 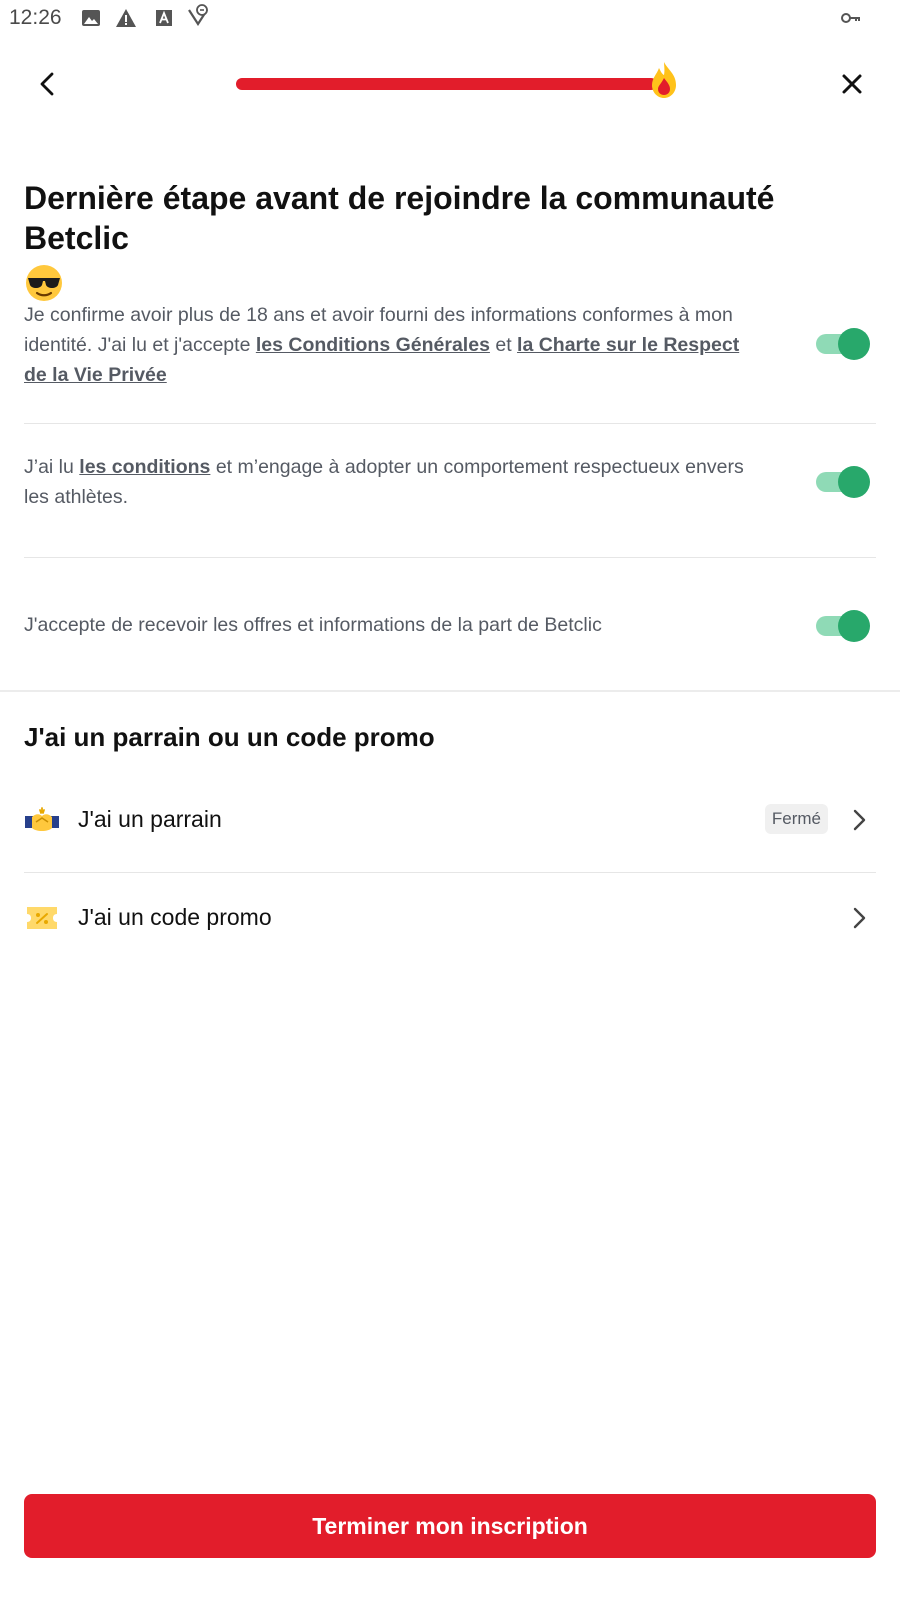 I want to click on finish-registration-button: Terminer mon inscription, so click(x=450, y=1526).